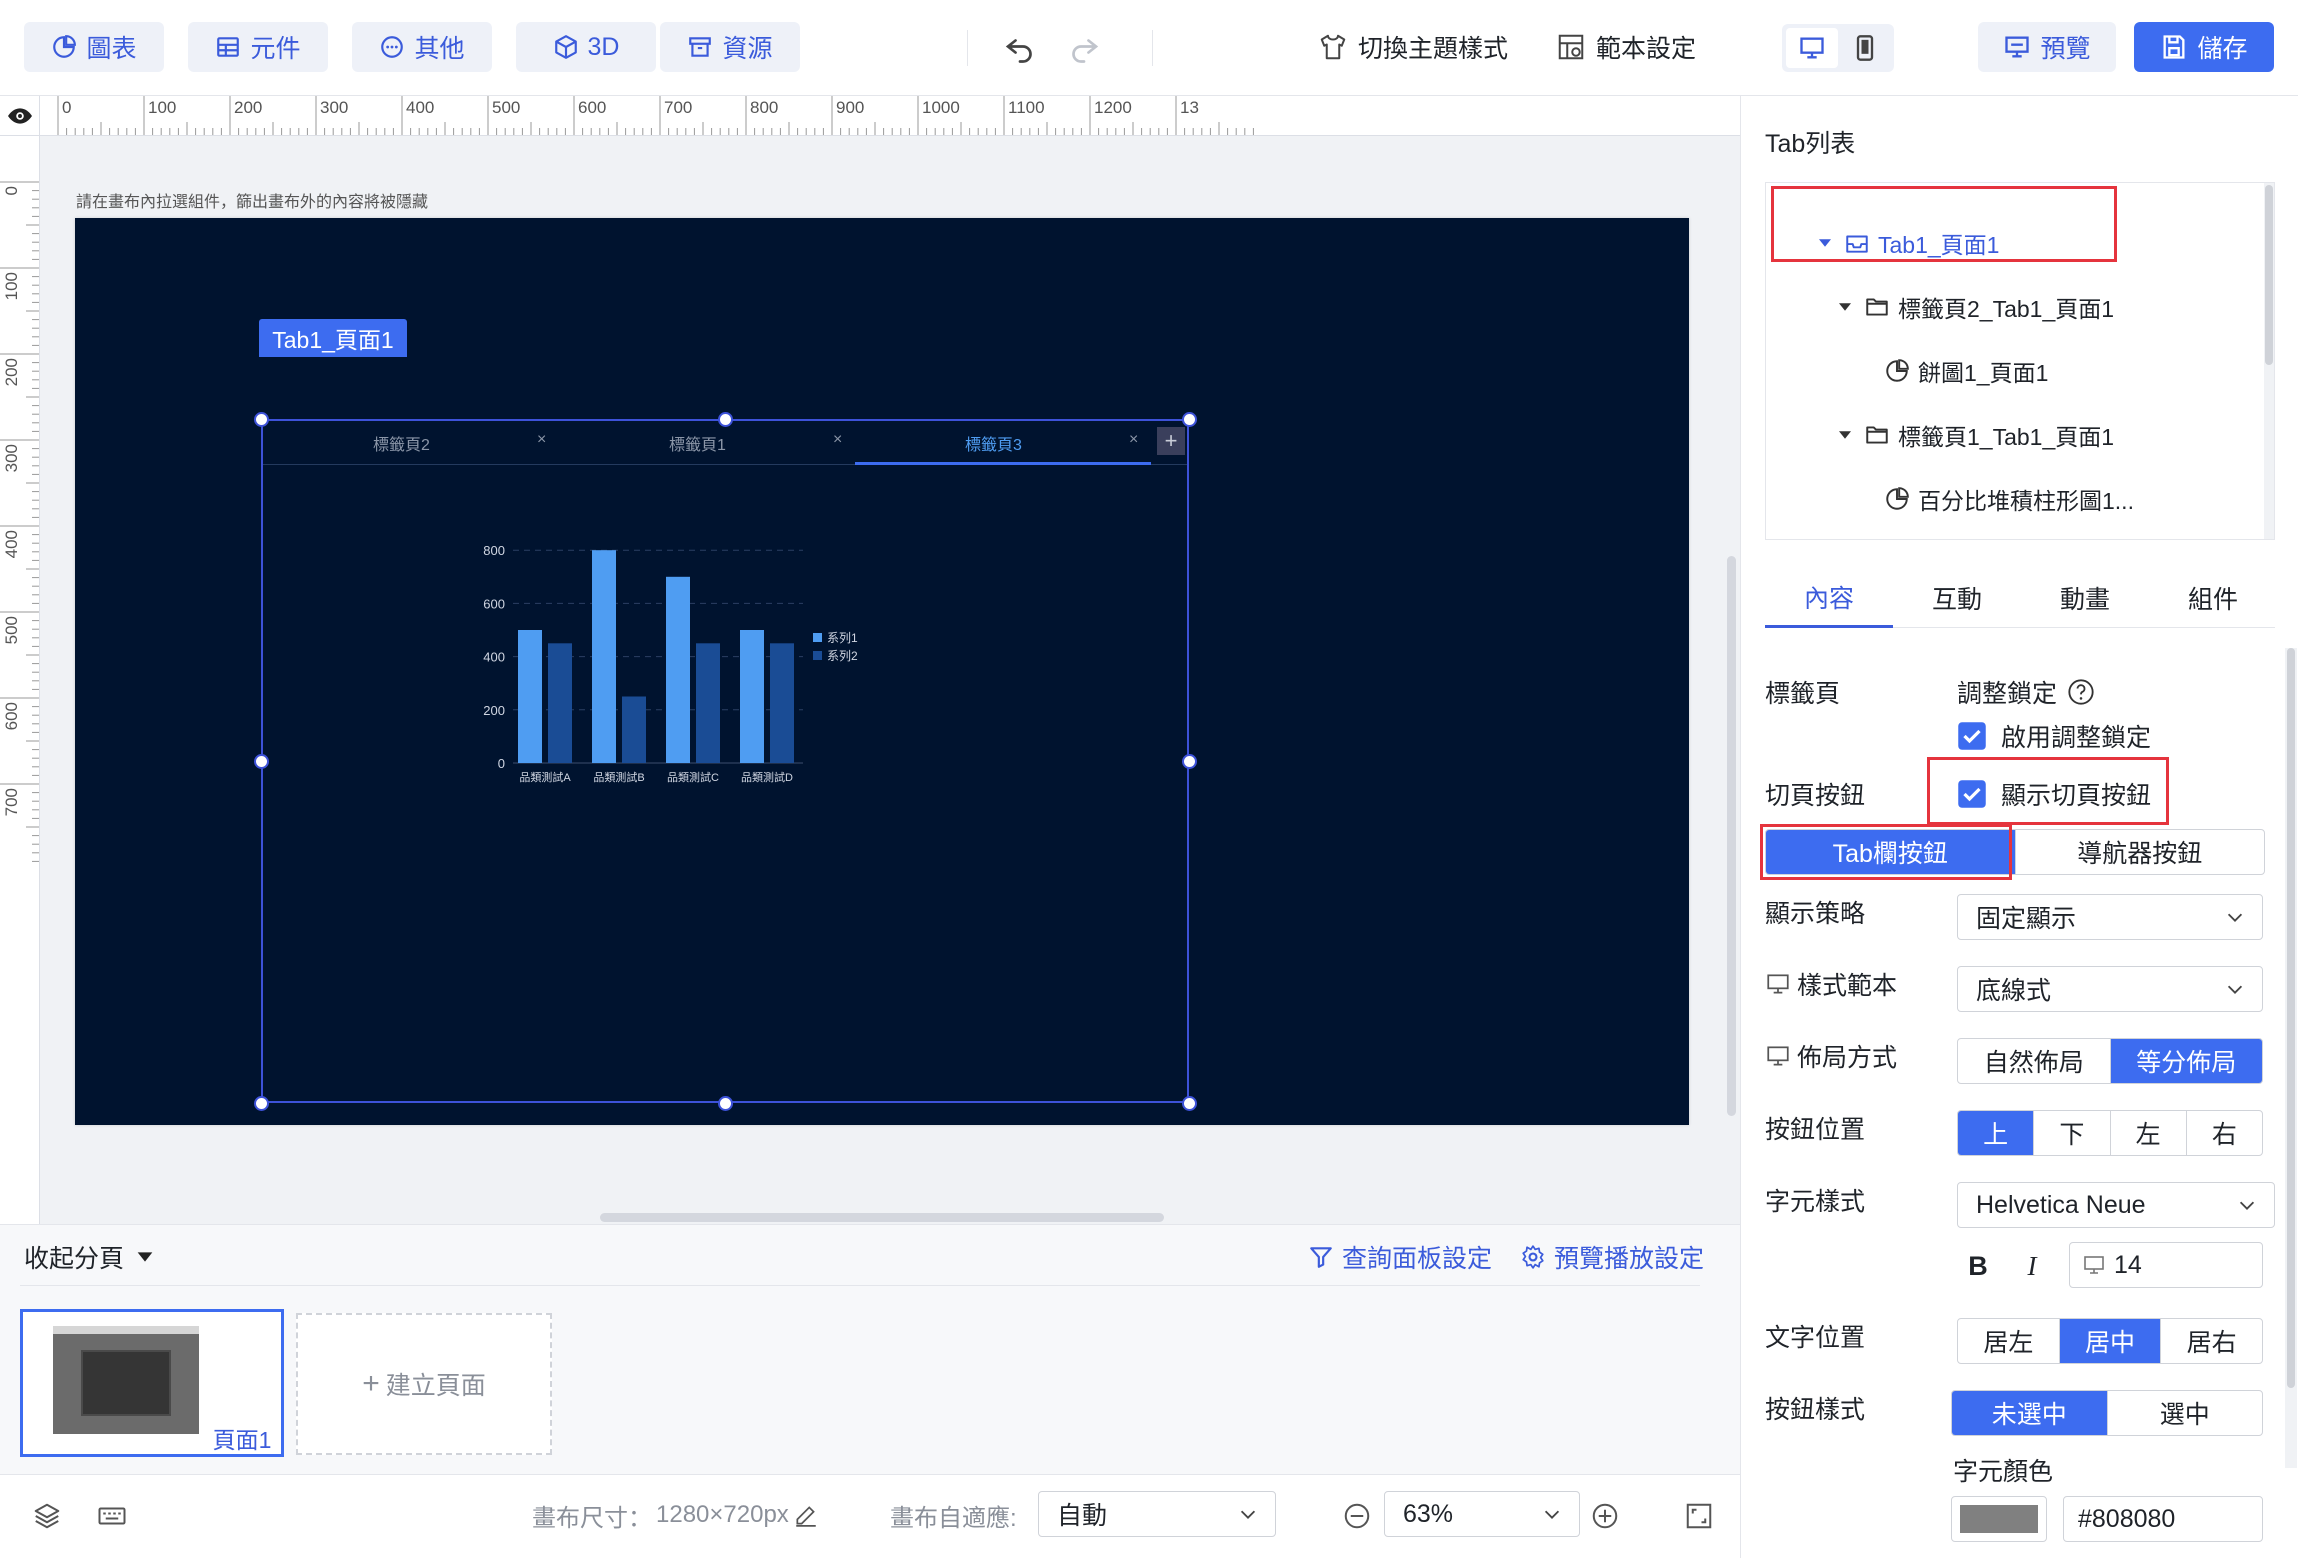  Describe the element at coordinates (1003, 443) in the screenshot. I see `tab-page-3: 標籤頁3 ×` at that location.